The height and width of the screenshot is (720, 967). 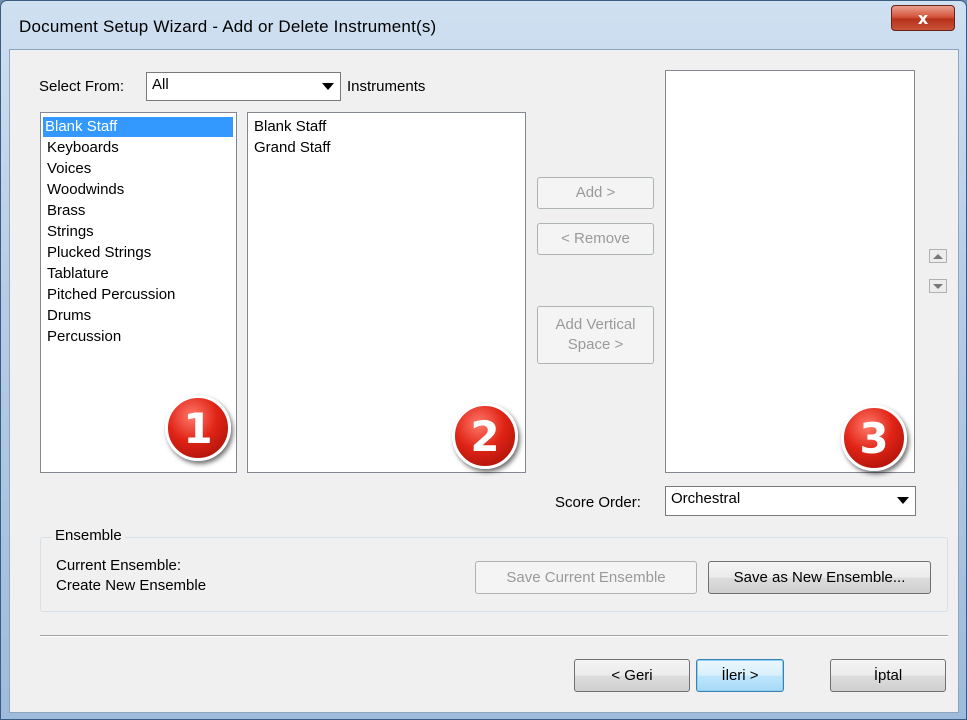 What do you see at coordinates (790, 501) in the screenshot?
I see `score-order-dropdown: Orchestral` at bounding box center [790, 501].